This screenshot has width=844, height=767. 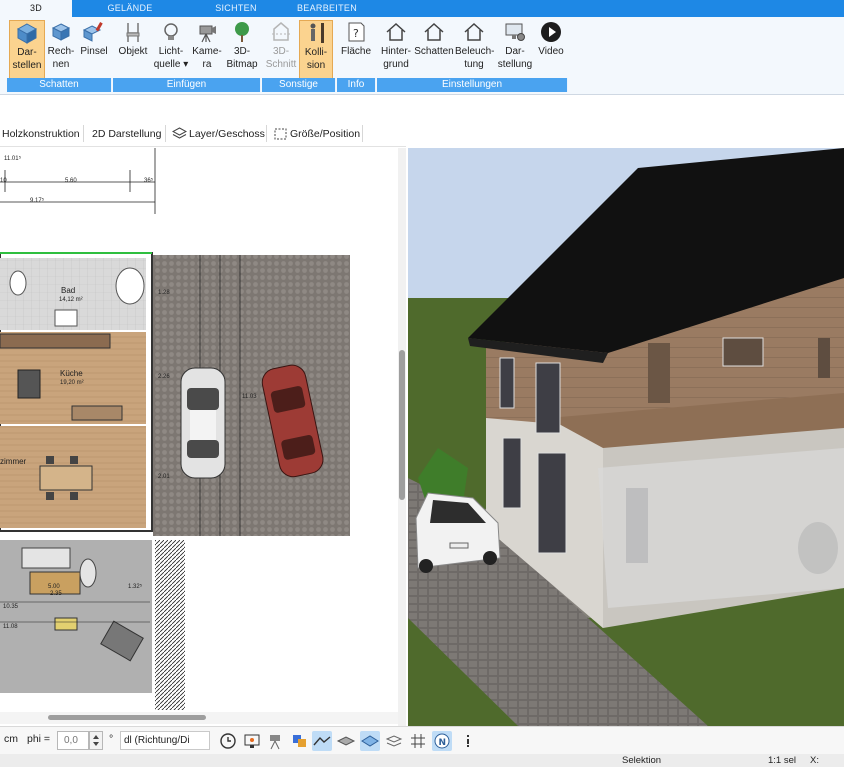 I want to click on terrain-line-icon, so click(x=322, y=741).